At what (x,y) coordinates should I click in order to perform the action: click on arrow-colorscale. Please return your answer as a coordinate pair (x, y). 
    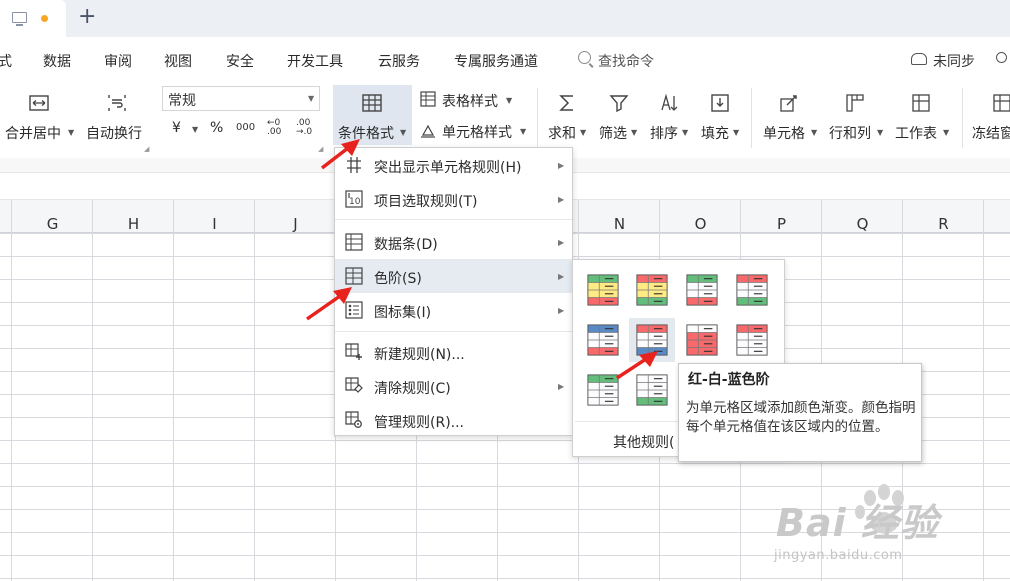
    Looking at the image, I should click on (328, 304).